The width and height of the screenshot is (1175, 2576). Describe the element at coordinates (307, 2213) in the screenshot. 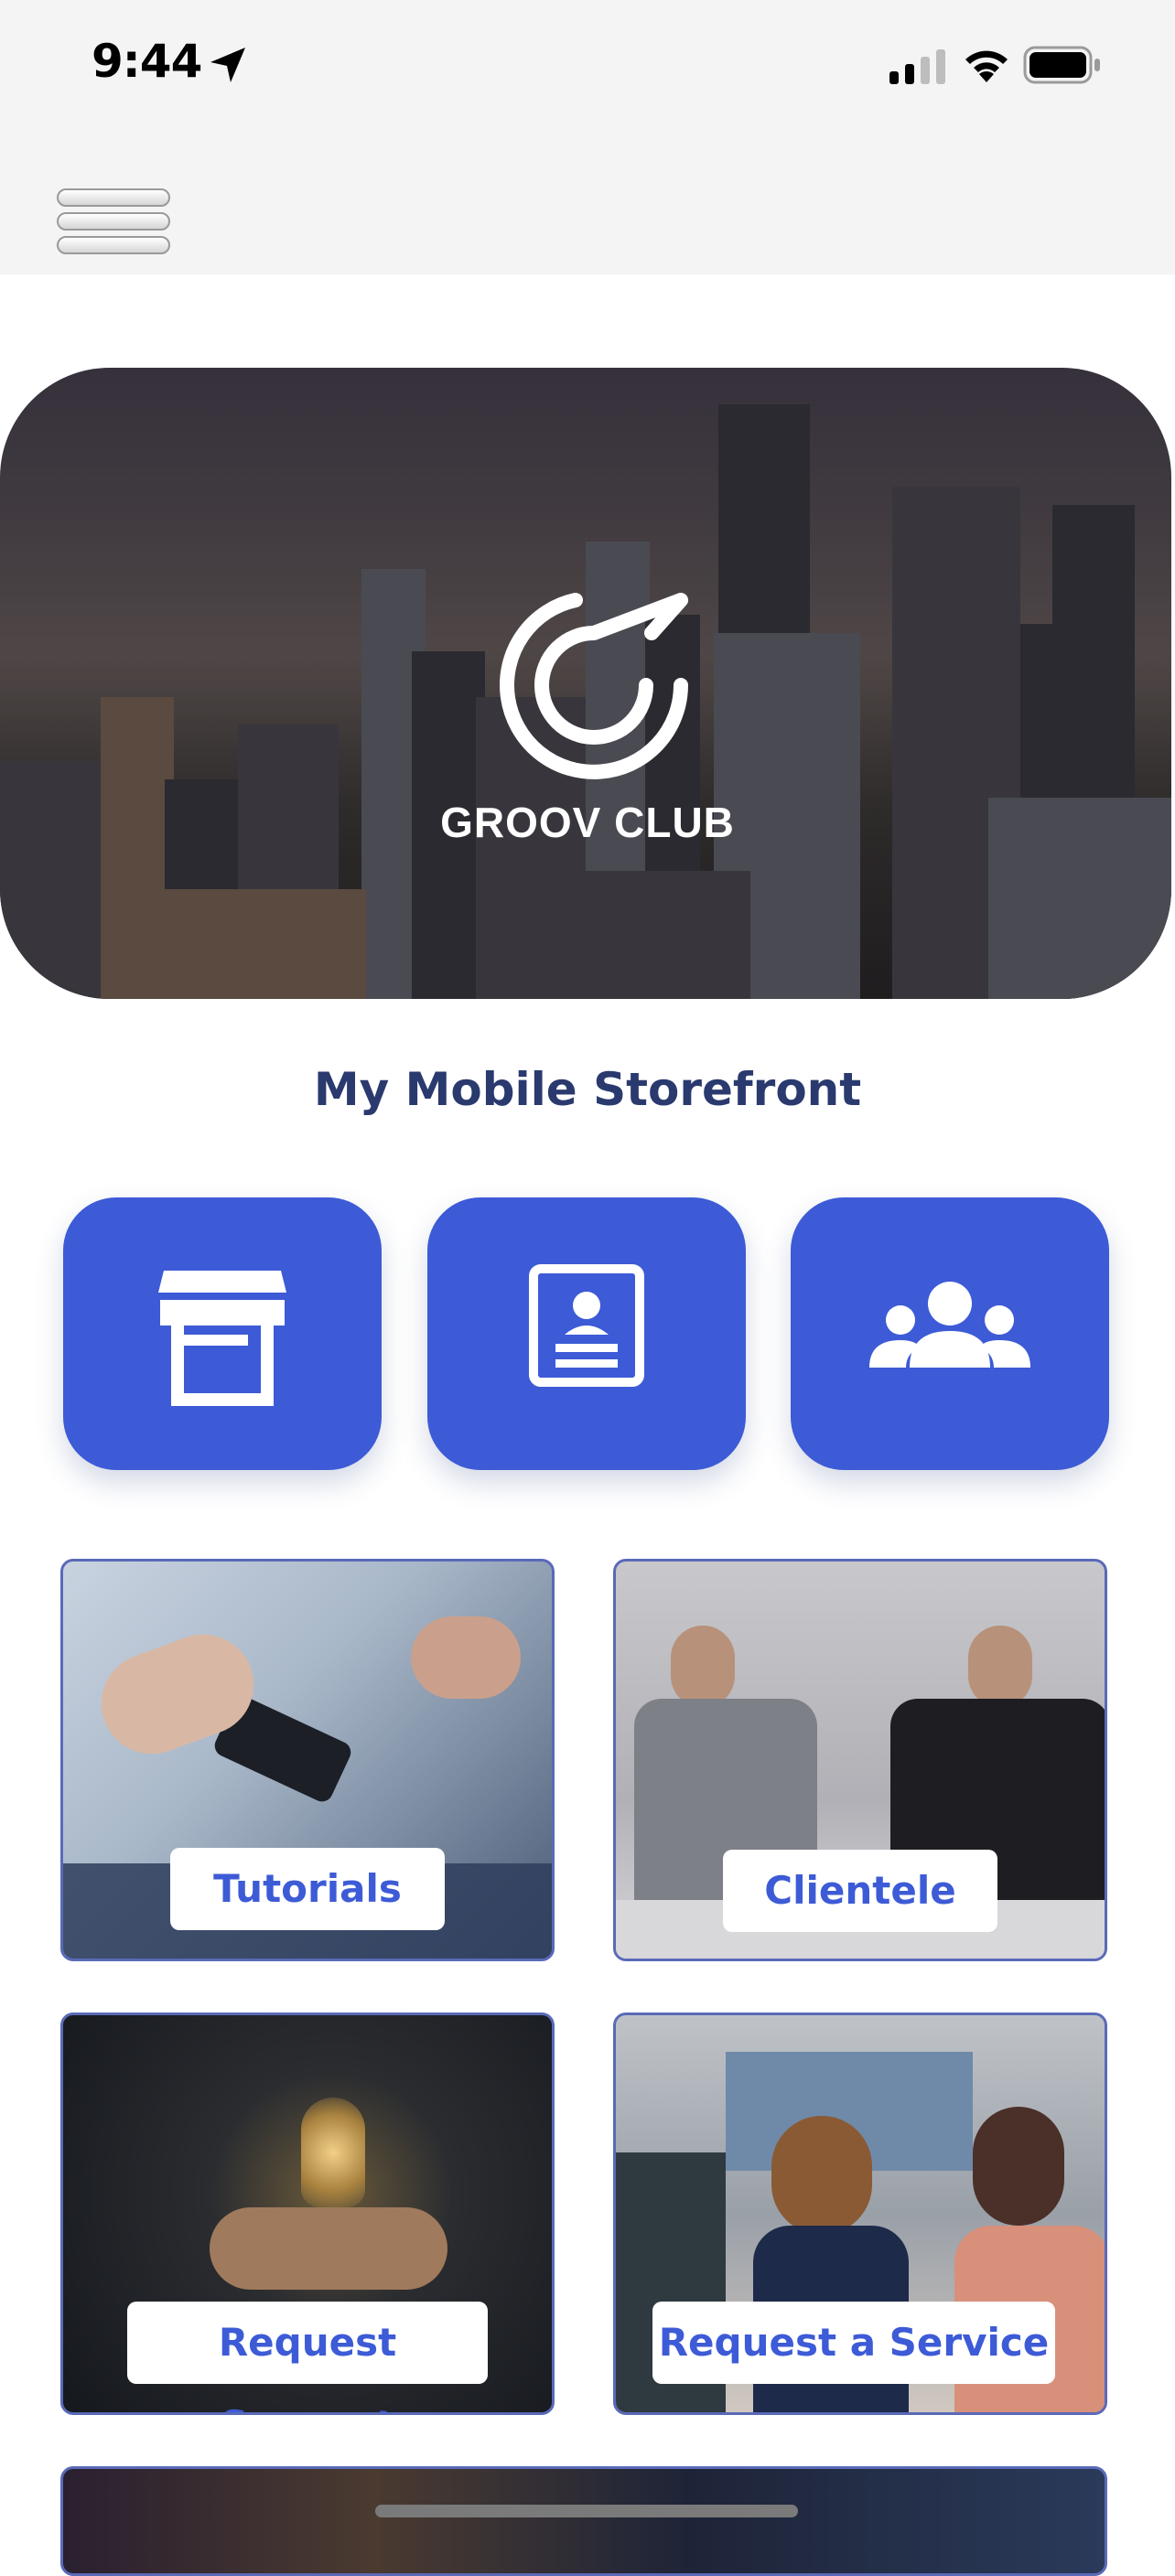

I see `request-support-card: Request Support` at that location.